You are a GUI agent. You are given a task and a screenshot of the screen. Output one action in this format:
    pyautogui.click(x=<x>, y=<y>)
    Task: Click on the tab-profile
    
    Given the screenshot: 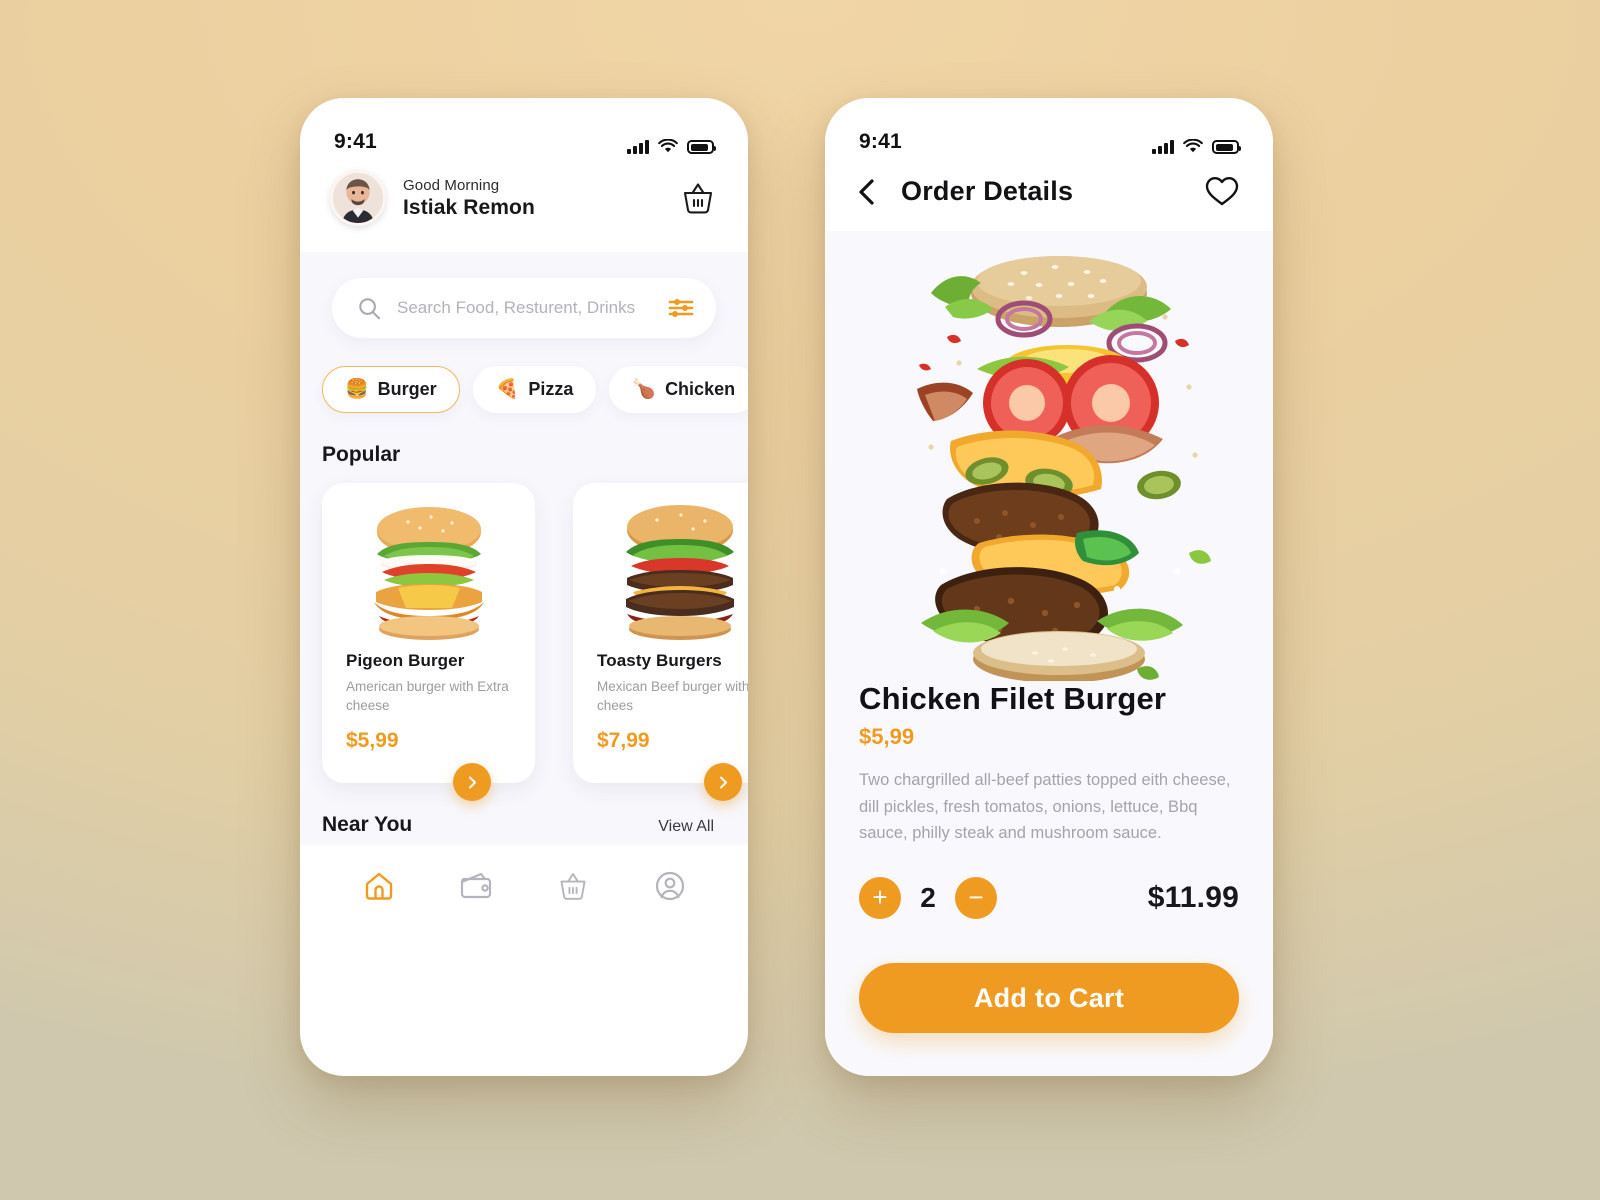 What is the action you would take?
    pyautogui.click(x=670, y=886)
    